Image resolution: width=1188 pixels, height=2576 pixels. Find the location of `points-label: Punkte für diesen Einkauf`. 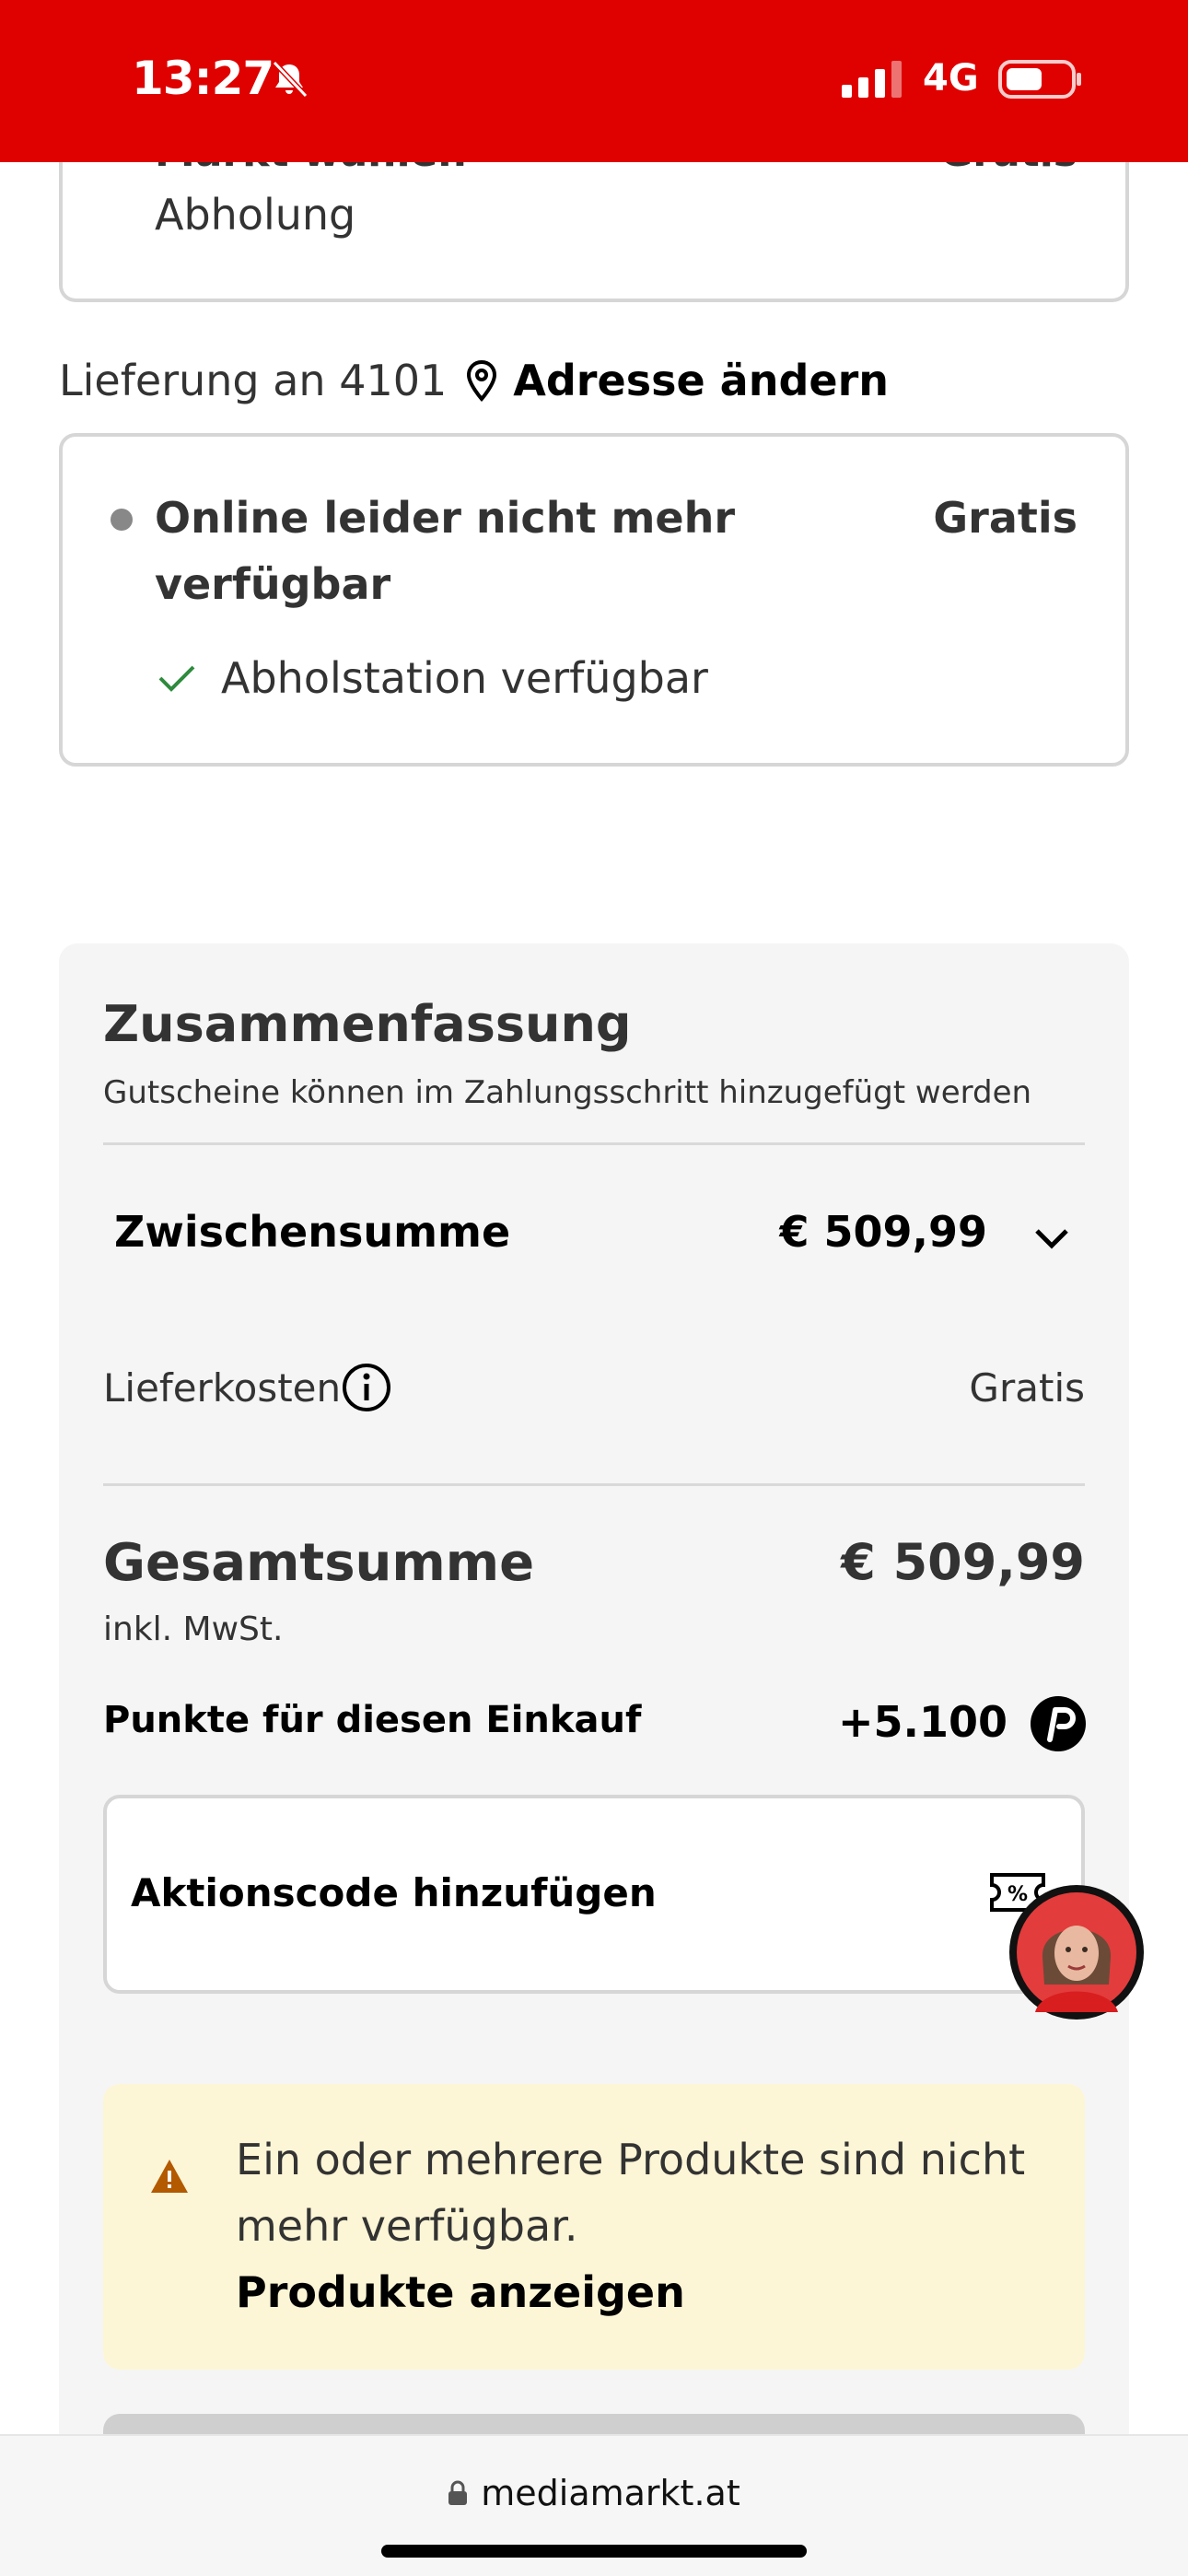

points-label: Punkte für diesen Einkauf is located at coordinates (372, 1720).